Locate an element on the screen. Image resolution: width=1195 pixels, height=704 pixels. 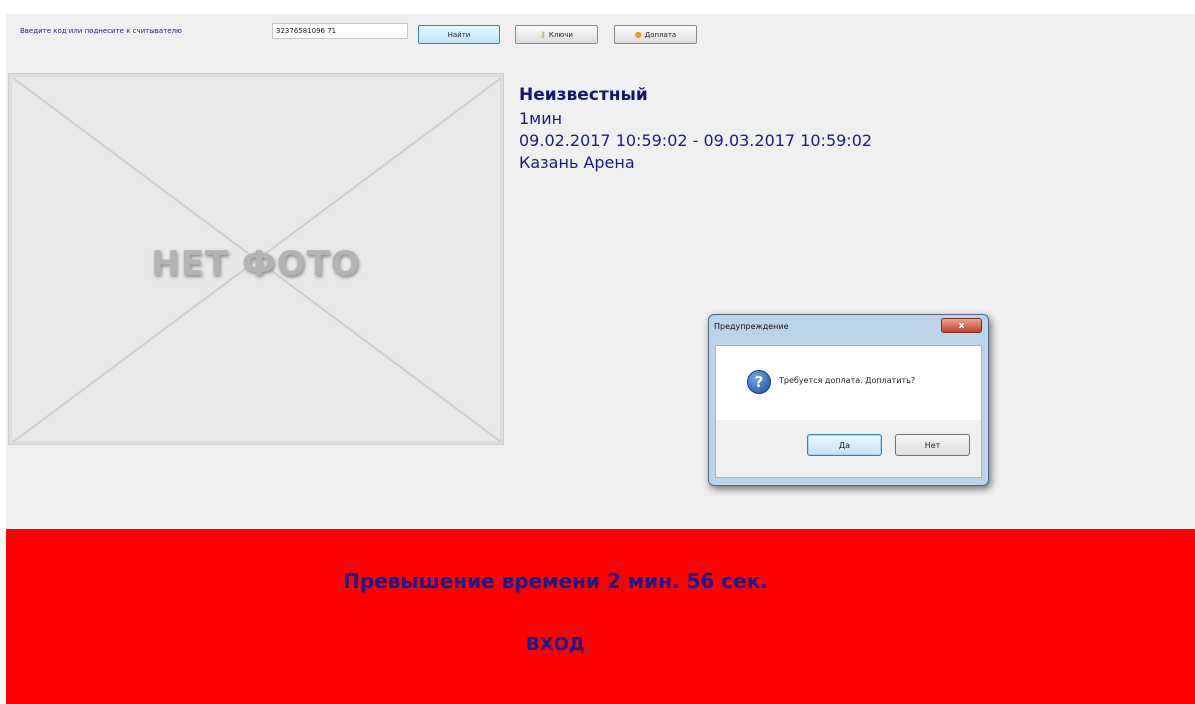
overtime-text: Превышение времени 2 мин. 56 сек. is located at coordinates (555, 581).